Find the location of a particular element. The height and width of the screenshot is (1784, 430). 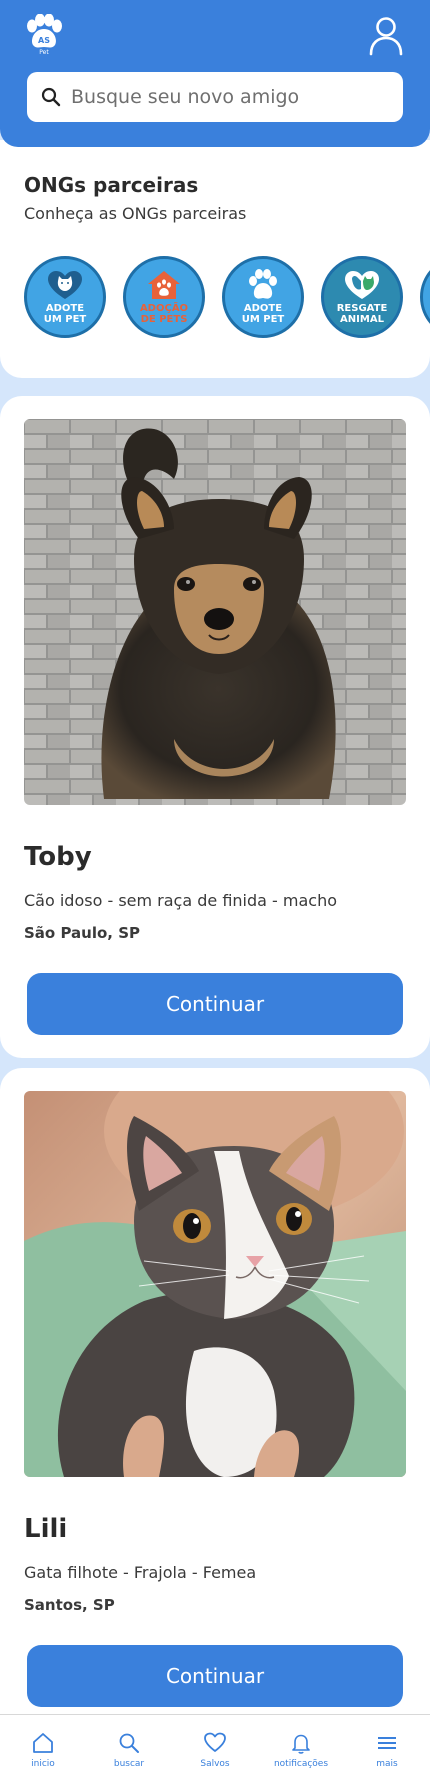

nav-label: inicio is located at coordinates (43, 1763).